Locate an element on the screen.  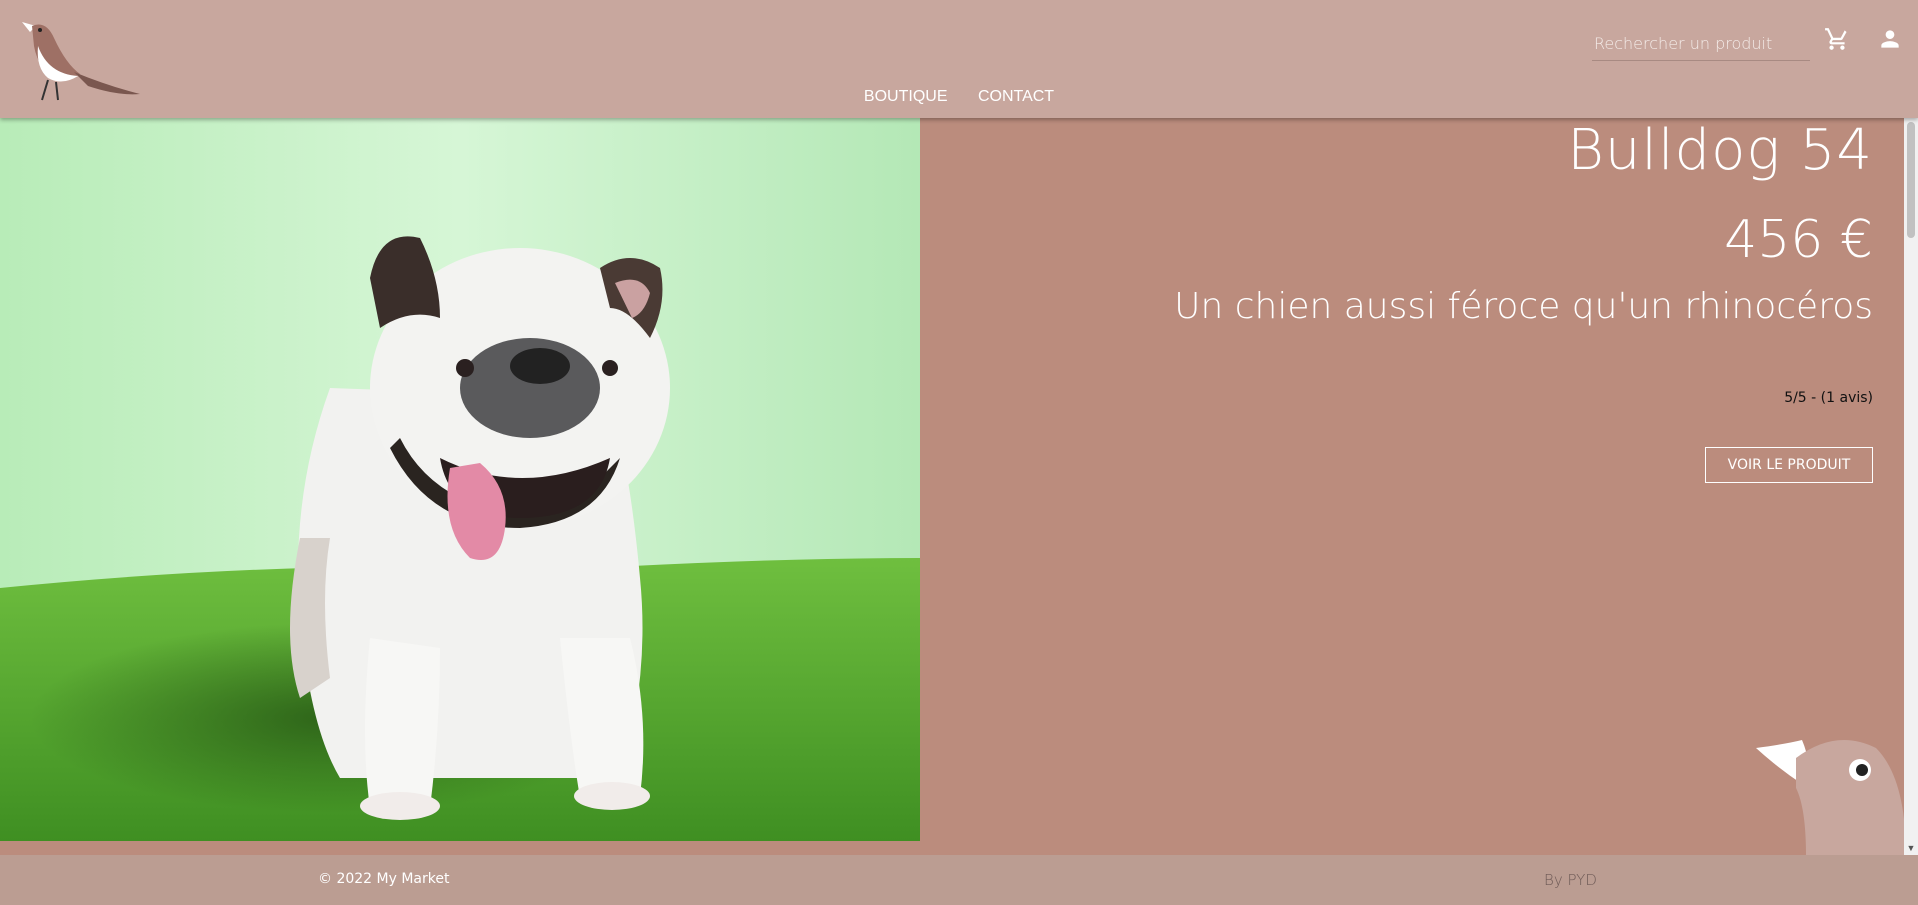
scrollbar-thumb is located at coordinates (1911, 180).